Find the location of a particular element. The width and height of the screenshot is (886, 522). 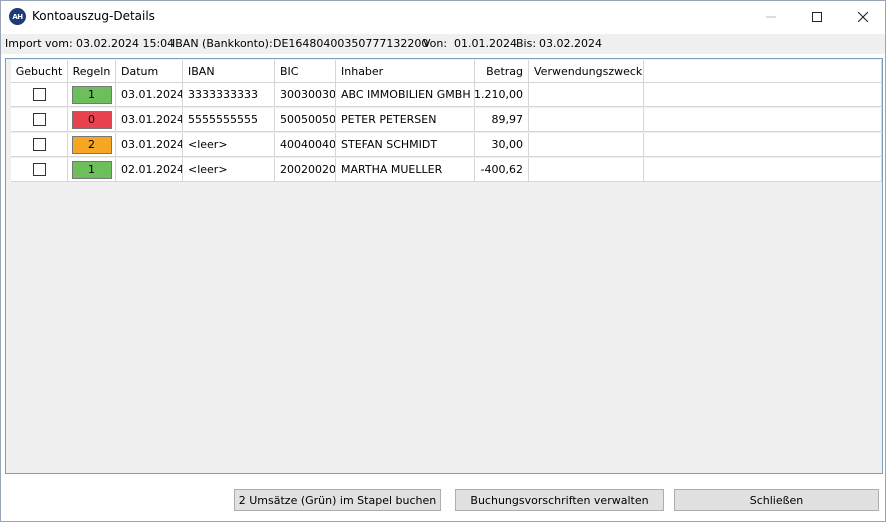

von-value: 01.01.2024 is located at coordinates (485, 43).